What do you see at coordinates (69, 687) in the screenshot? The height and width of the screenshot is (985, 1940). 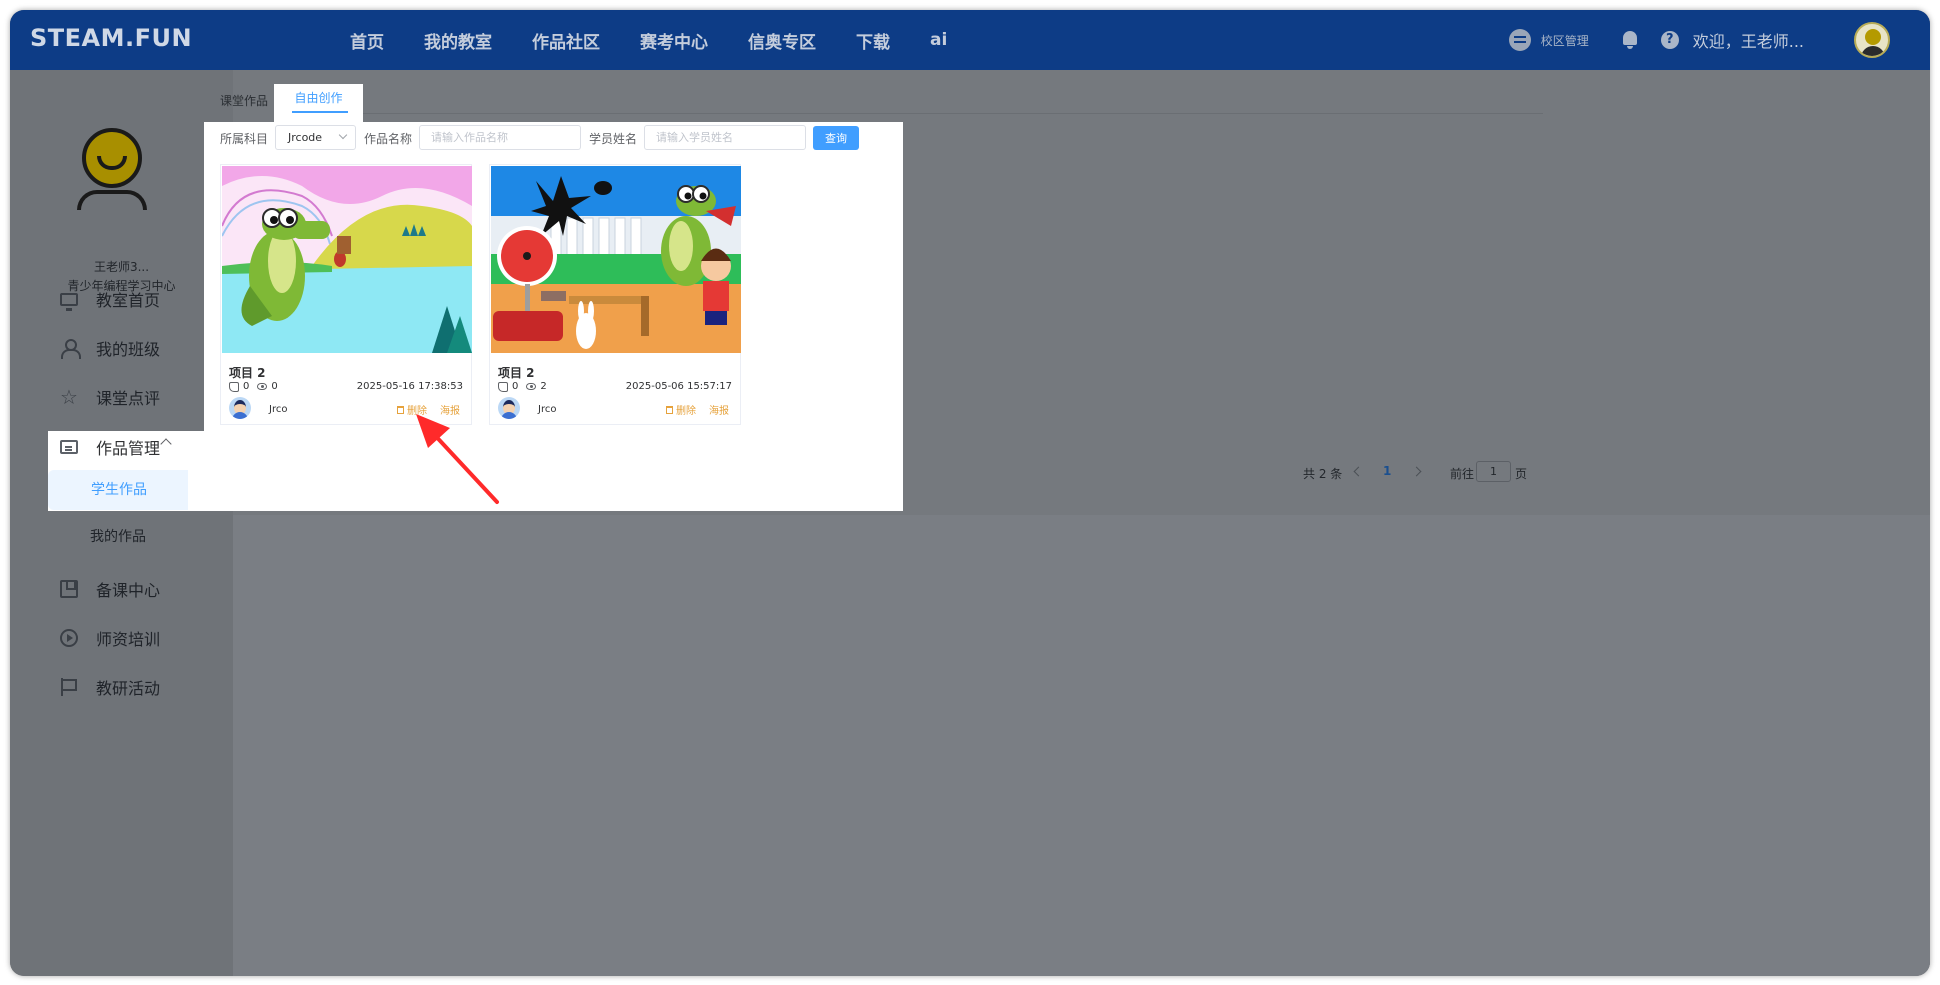 I see `flag-icon` at bounding box center [69, 687].